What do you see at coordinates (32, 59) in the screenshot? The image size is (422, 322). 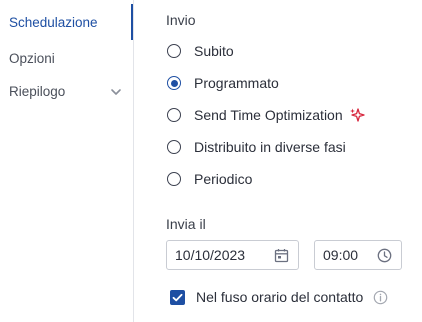 I see `sidebar-item-opzioni: Opzioni` at bounding box center [32, 59].